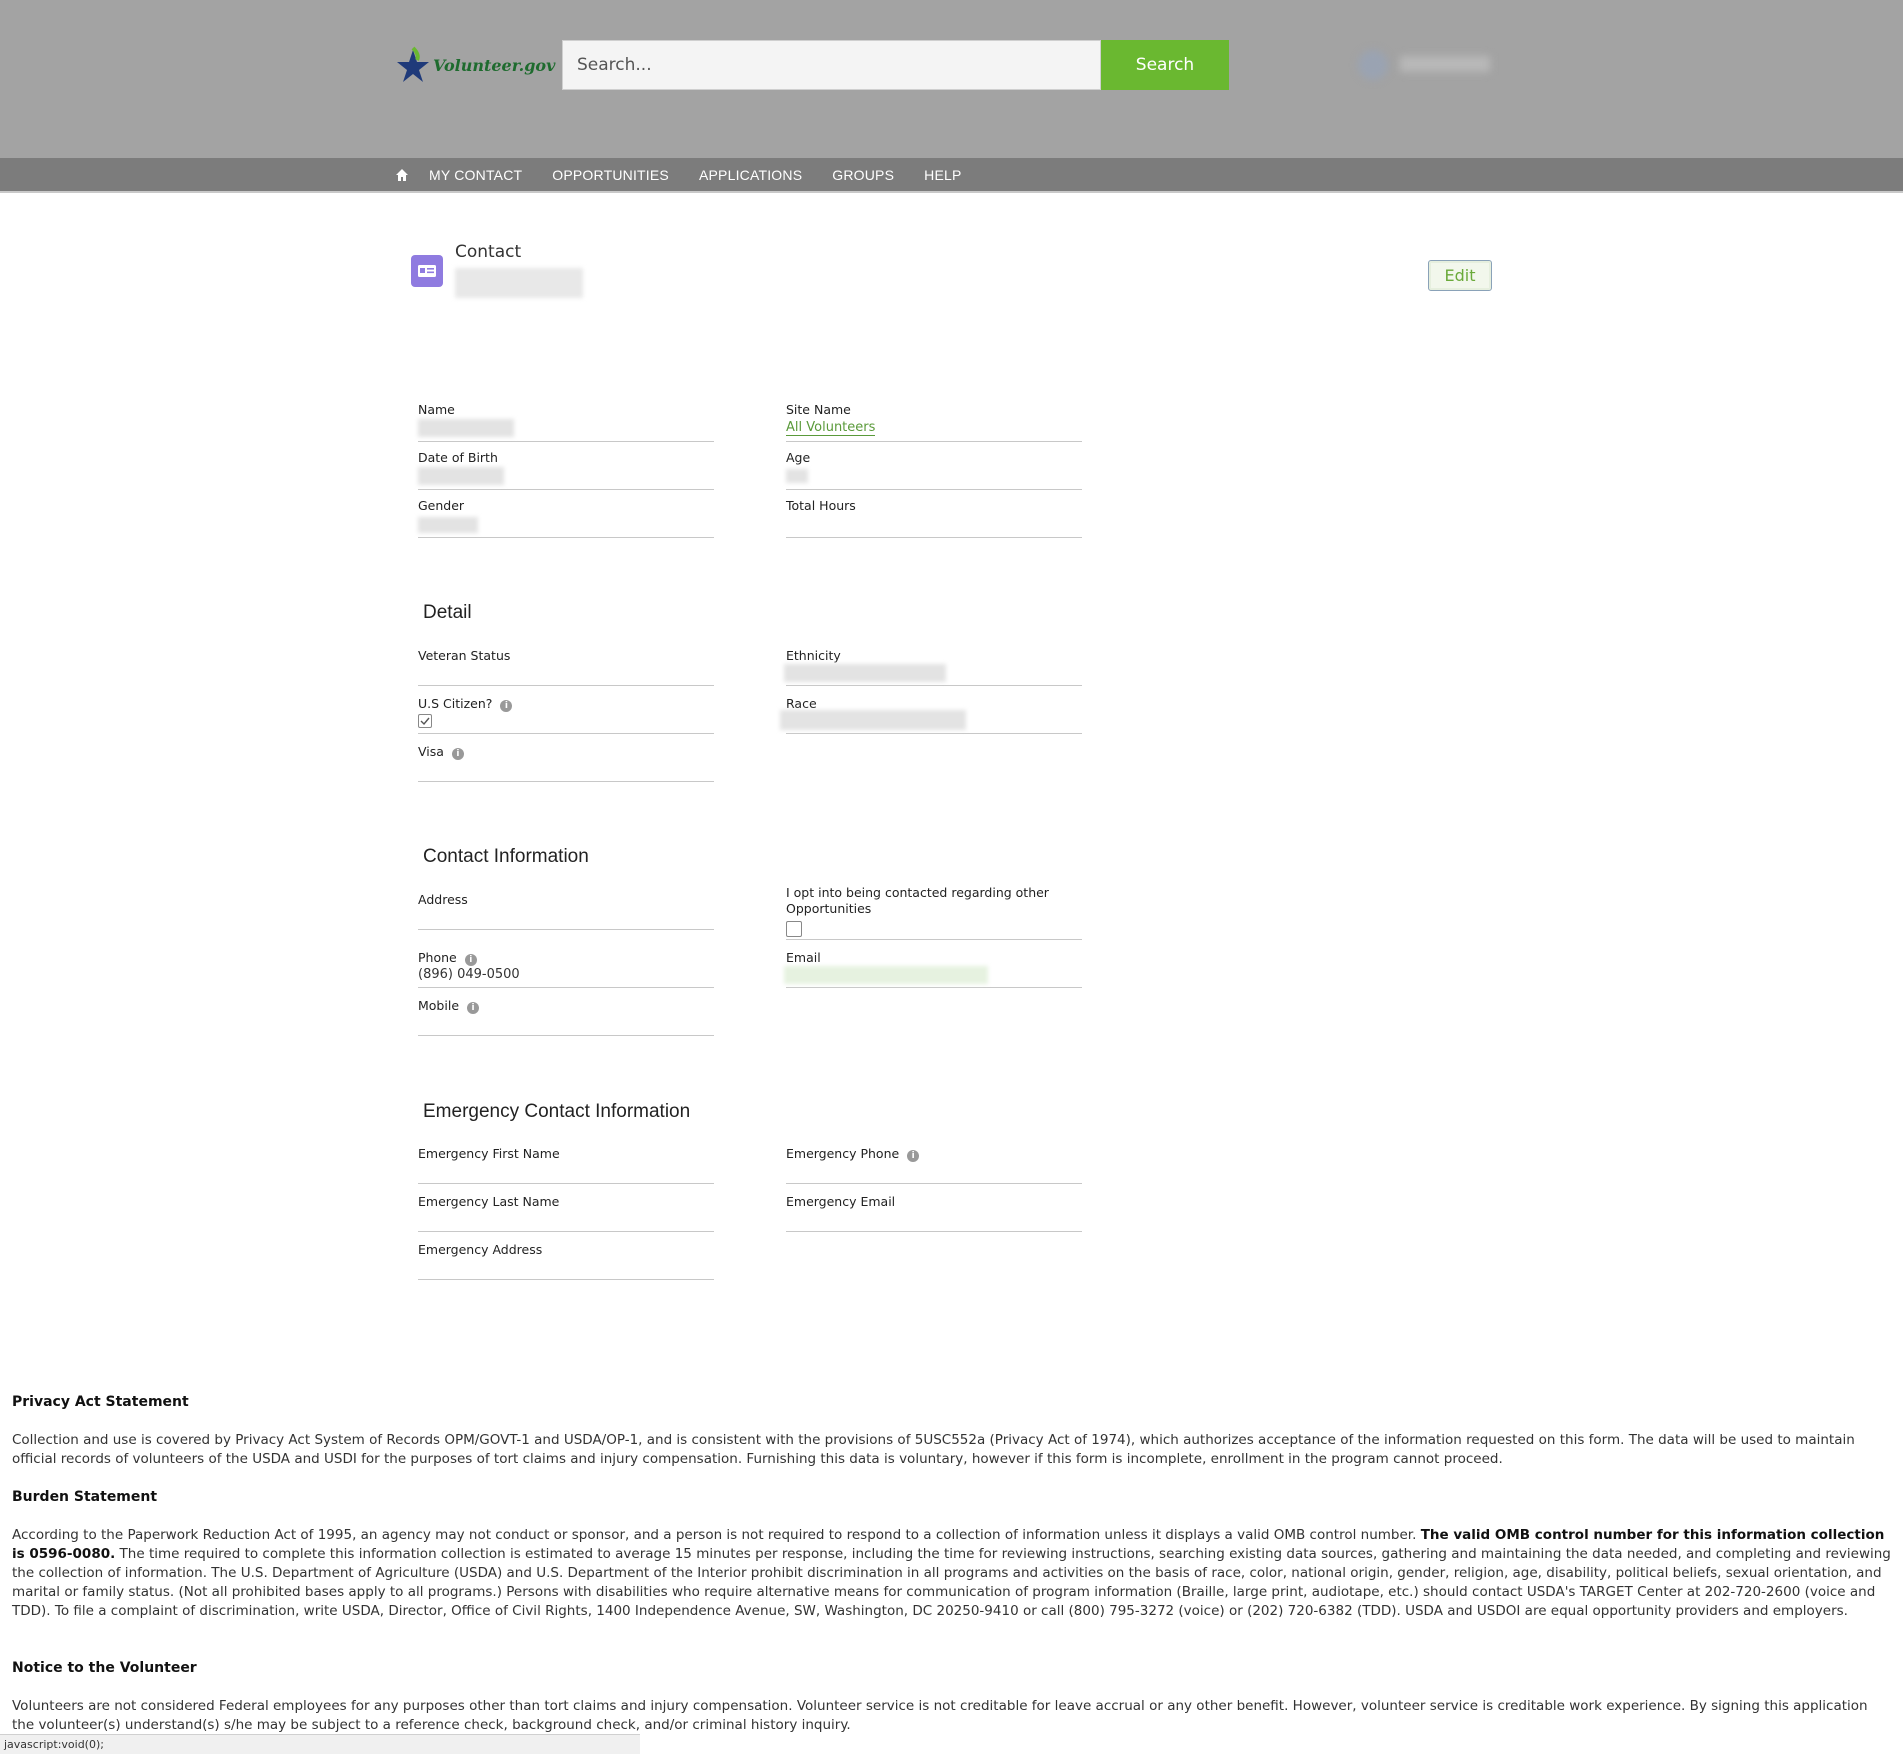 This screenshot has height=1755, width=1903. What do you see at coordinates (934, 1164) in the screenshot?
I see `emergency-phone-field: Emergency Phone i` at bounding box center [934, 1164].